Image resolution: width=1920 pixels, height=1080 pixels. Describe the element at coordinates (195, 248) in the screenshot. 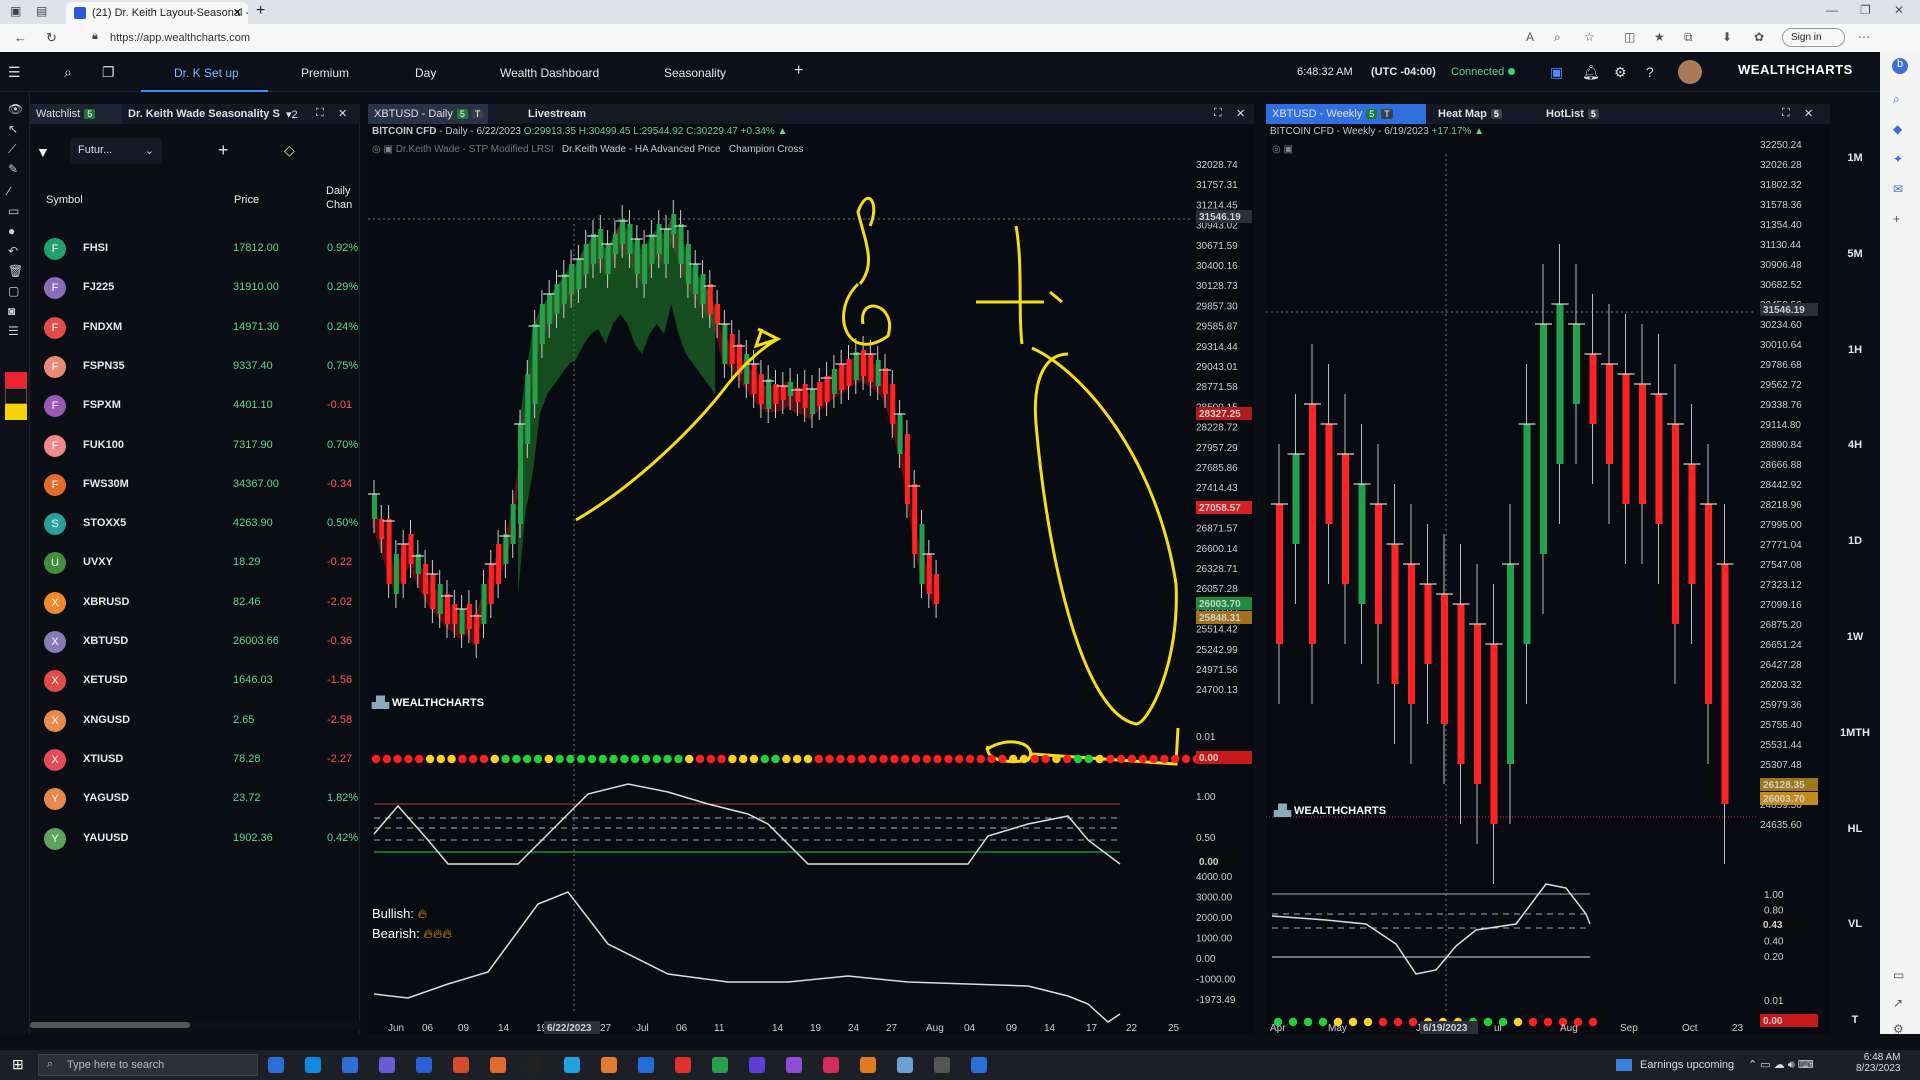

I see `watchlist-row: F FHSI 17812.00 0.92%` at that location.